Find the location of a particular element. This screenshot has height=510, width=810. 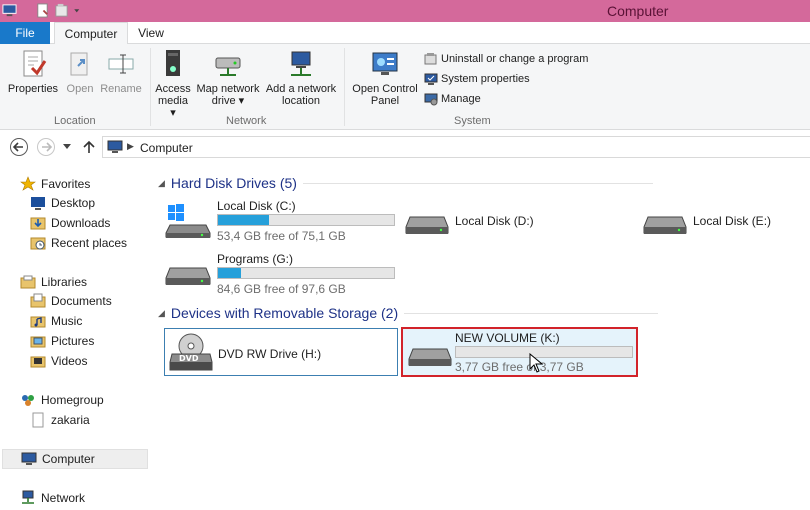

control-panel-label-2: Panel is located at coordinates (385, 101).